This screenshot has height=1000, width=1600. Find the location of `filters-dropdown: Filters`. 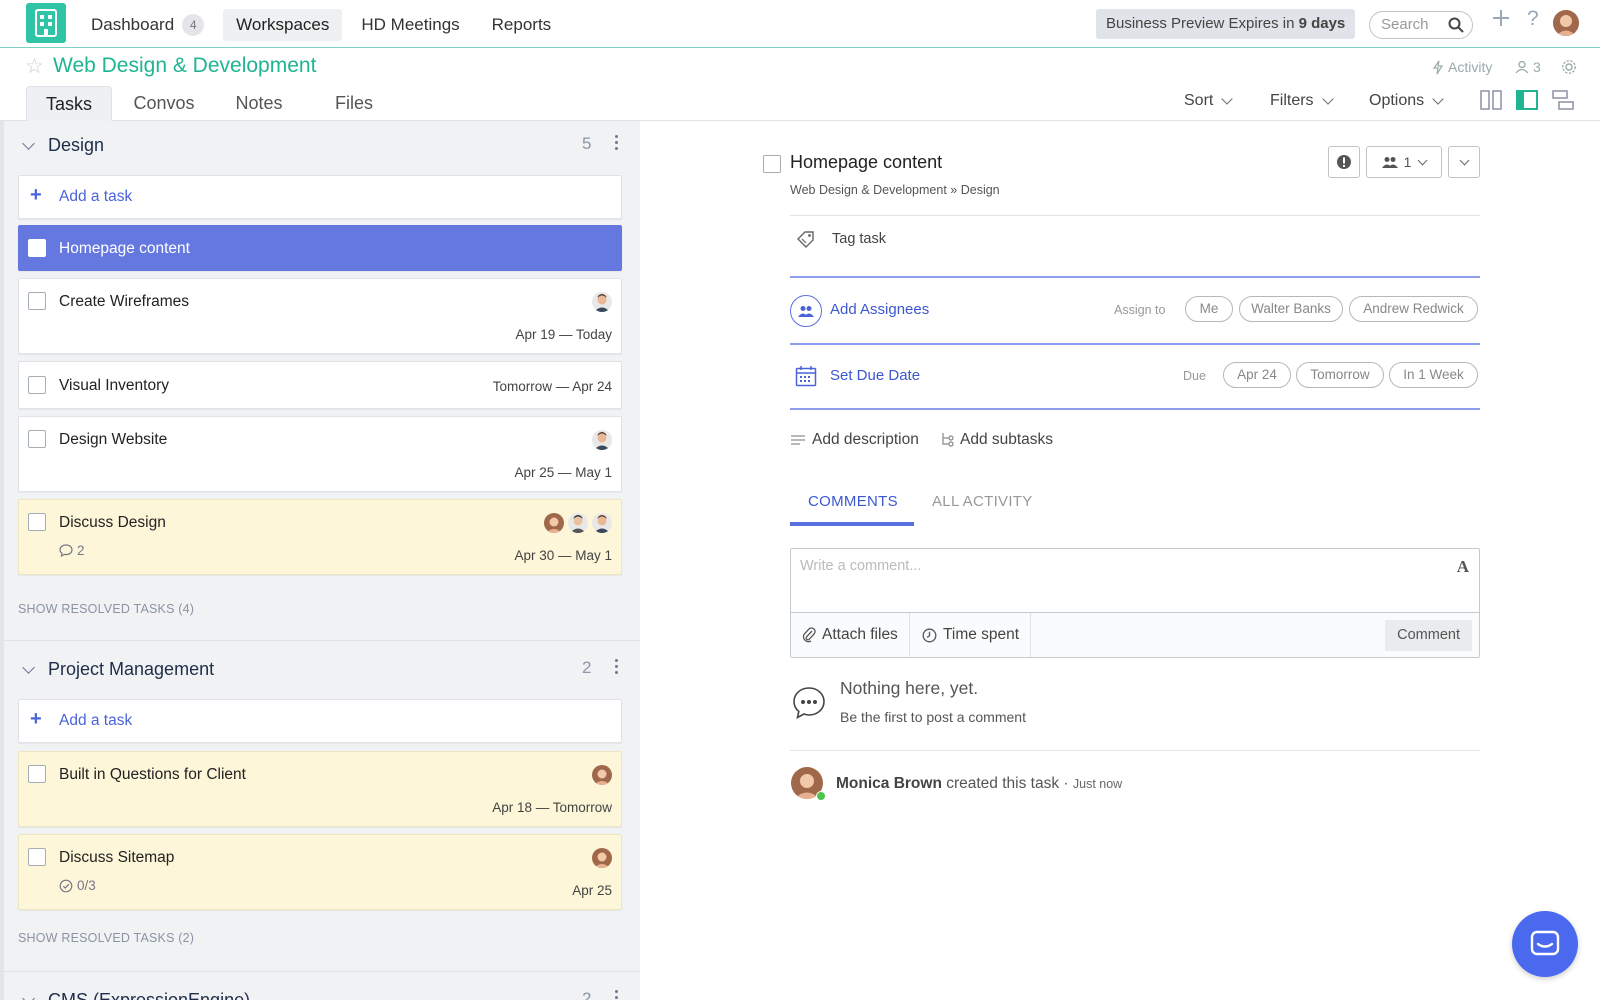

filters-dropdown: Filters is located at coordinates (1302, 101).